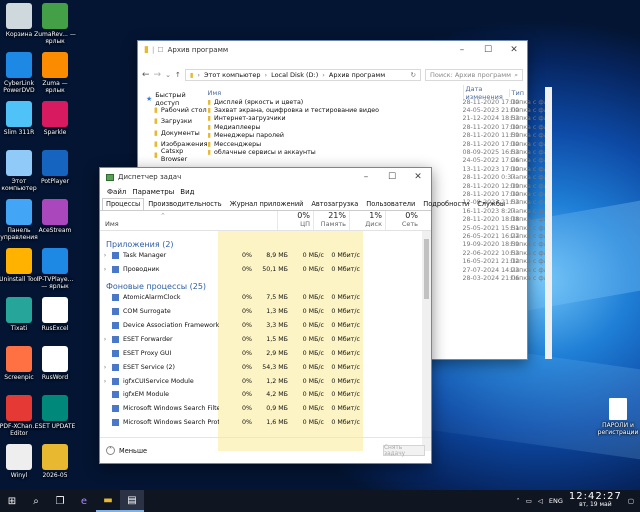 The height and width of the screenshot is (512, 640). What do you see at coordinates (55, 363) in the screenshot?
I see `desktop-icon: RusWord` at bounding box center [55, 363].